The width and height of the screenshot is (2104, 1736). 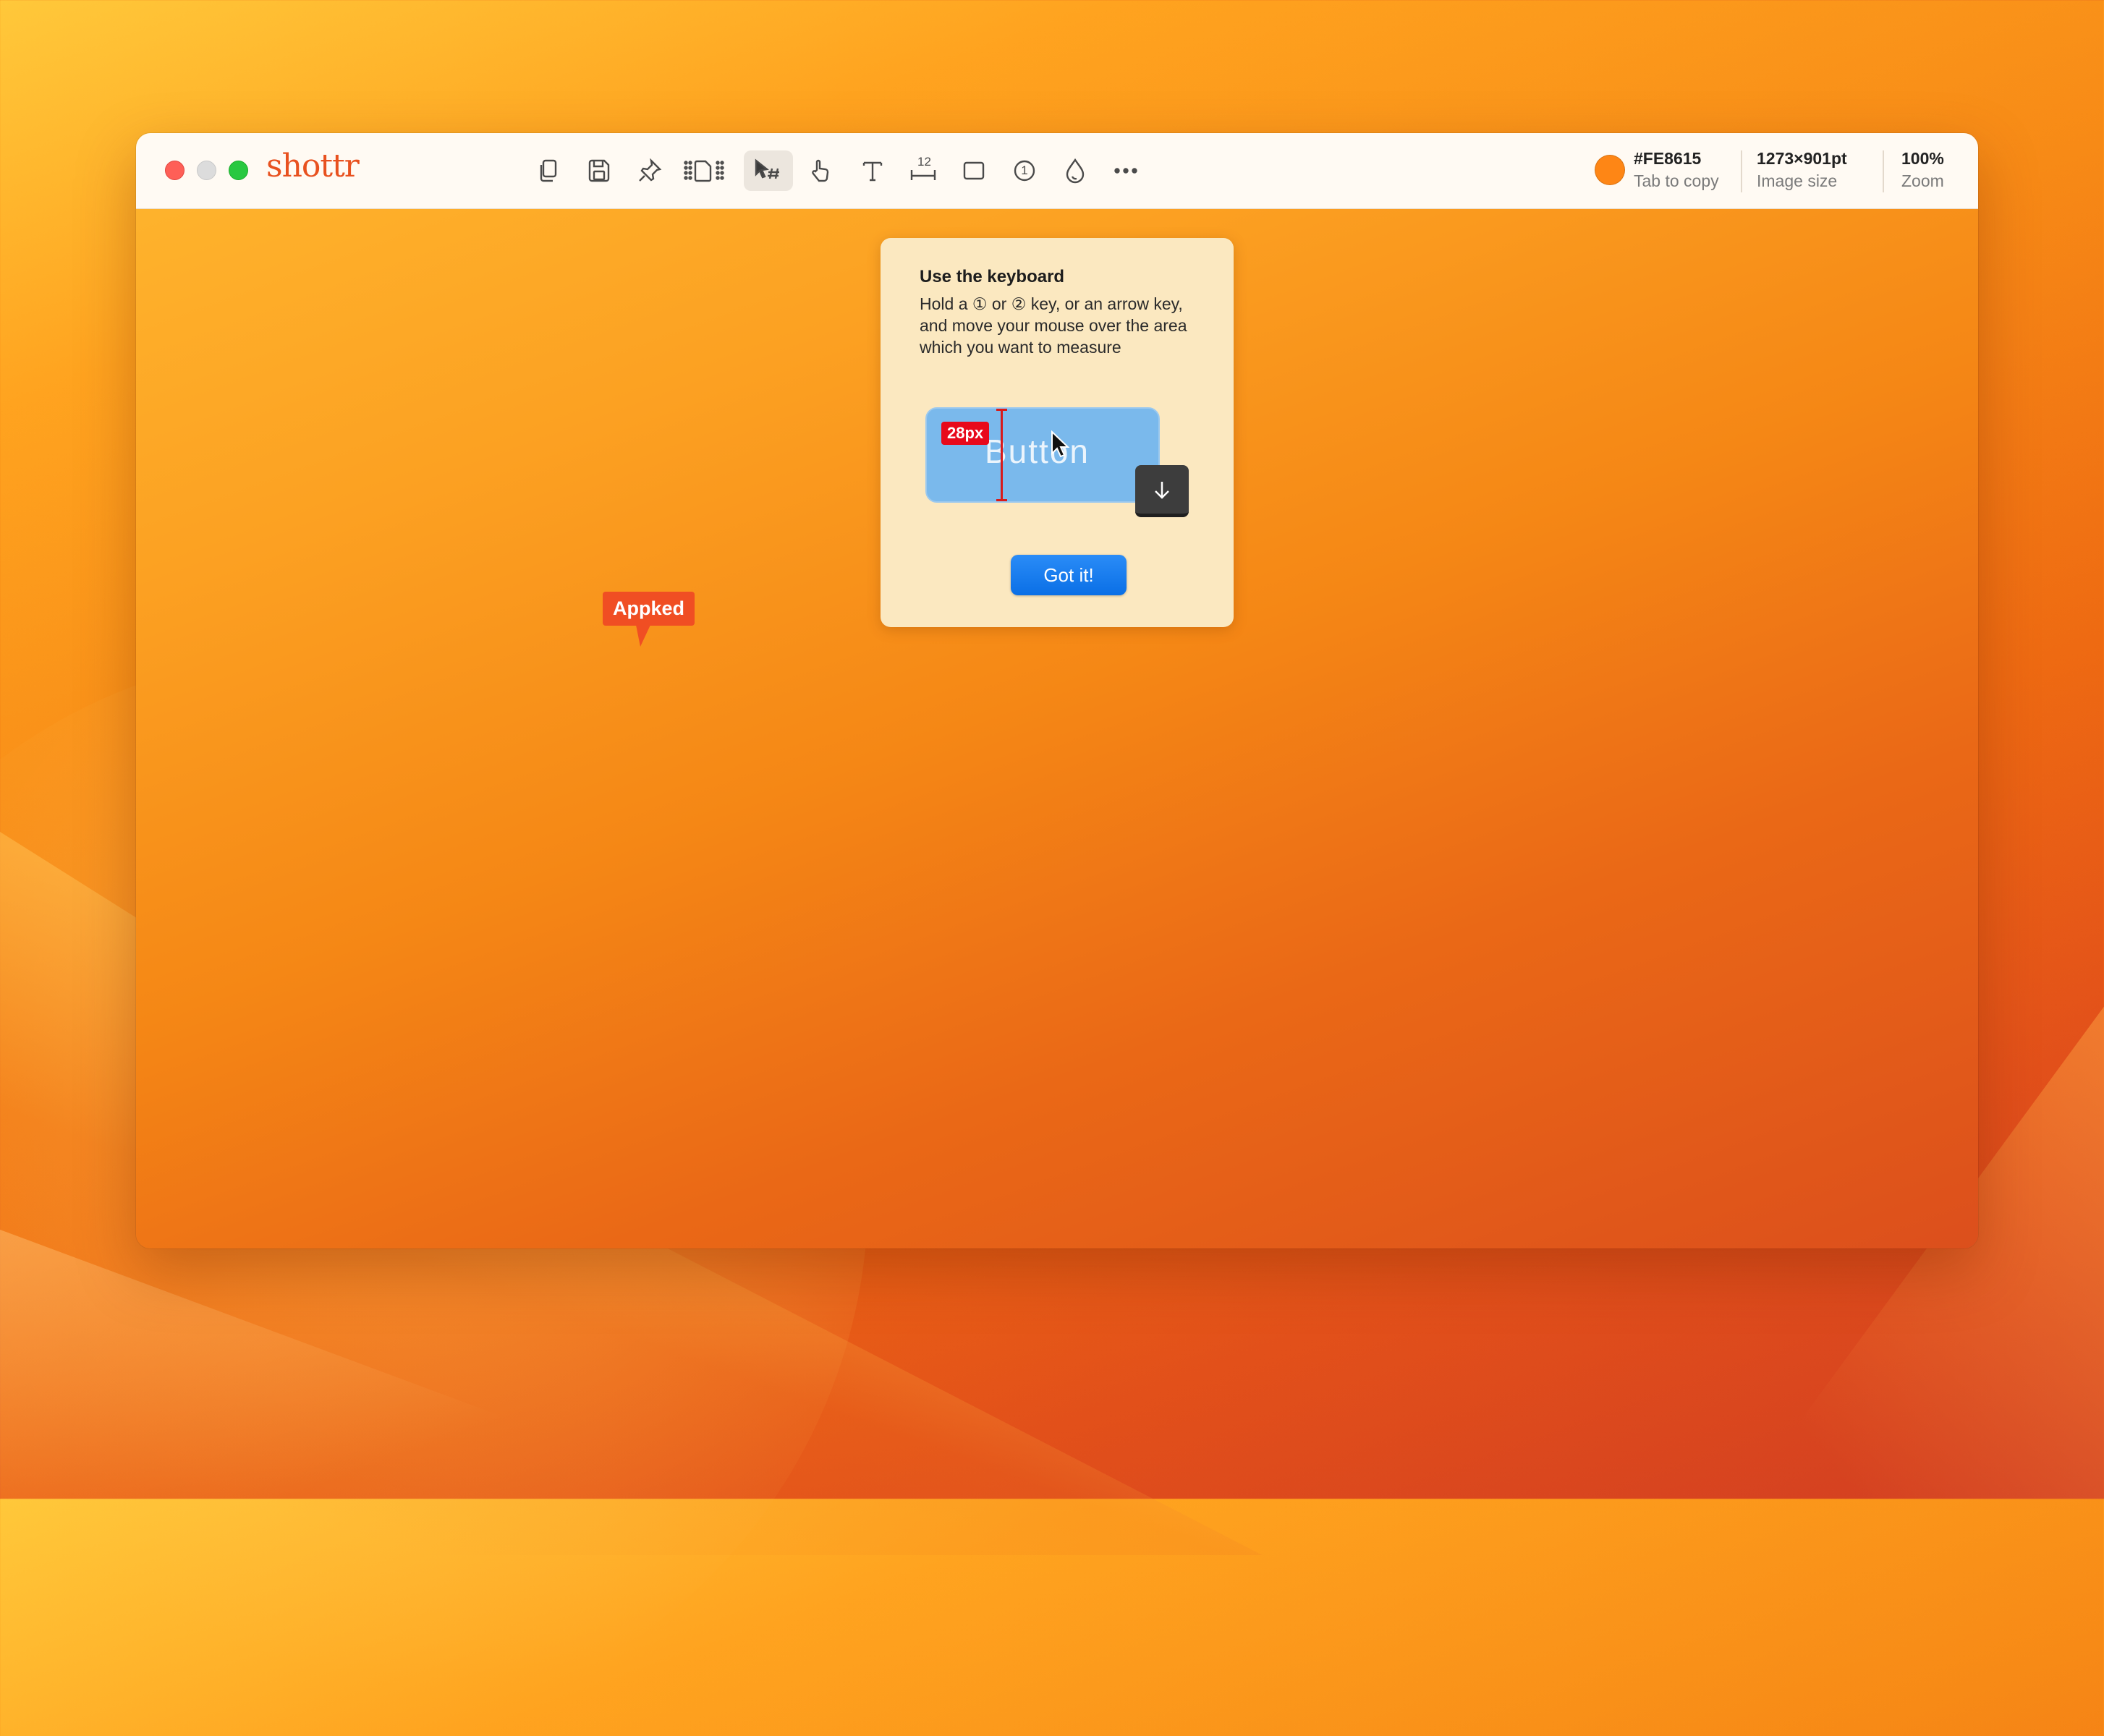 What do you see at coordinates (313, 166) in the screenshot?
I see `app-logo: shottr` at bounding box center [313, 166].